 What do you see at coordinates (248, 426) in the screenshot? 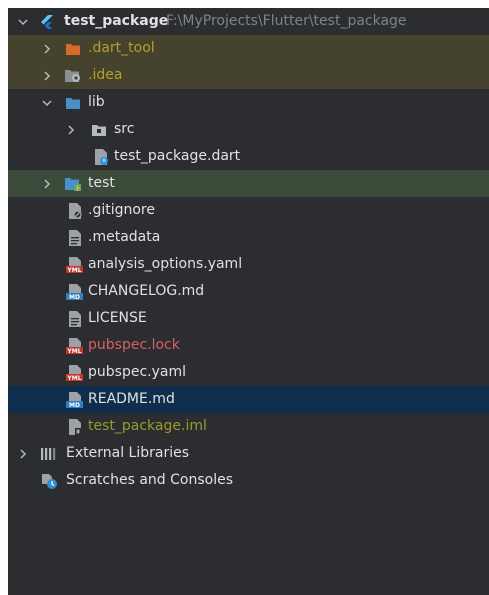
I see `tree-row-iml: test_package.iml` at bounding box center [248, 426].